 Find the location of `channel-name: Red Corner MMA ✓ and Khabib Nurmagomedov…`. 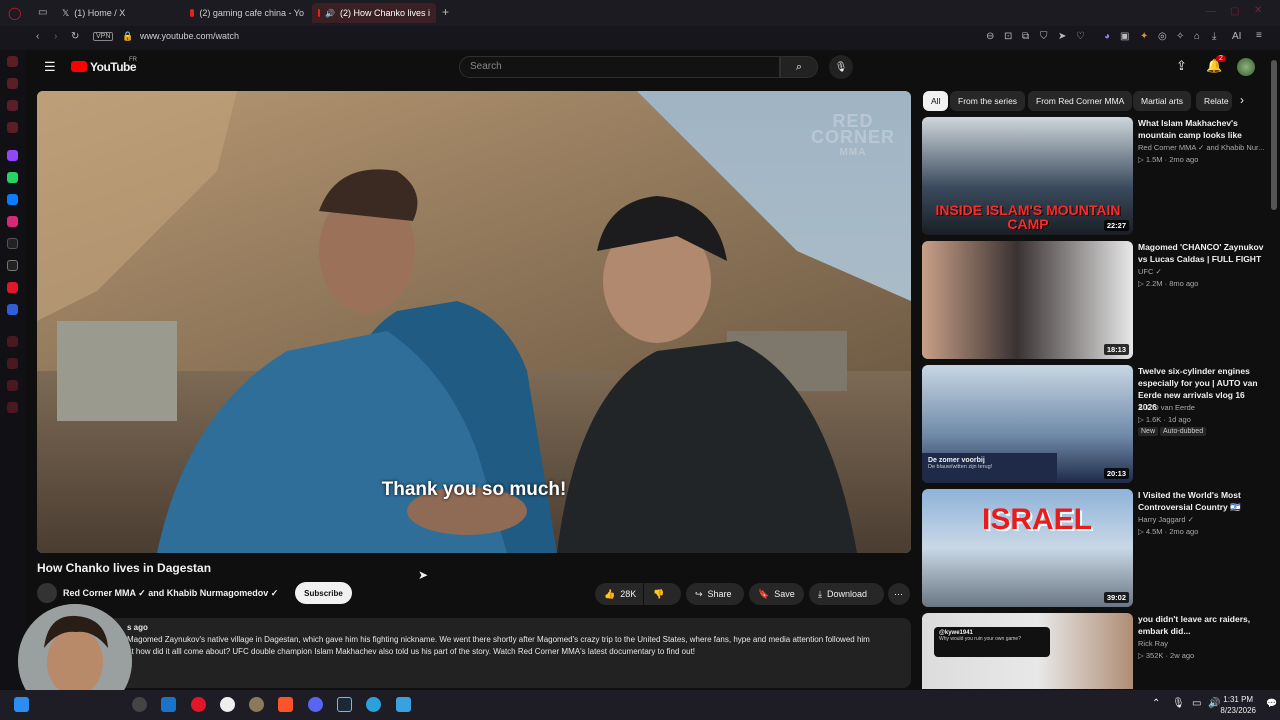

channel-name: Red Corner MMA ✓ and Khabib Nurmagomedov… is located at coordinates (170, 593).